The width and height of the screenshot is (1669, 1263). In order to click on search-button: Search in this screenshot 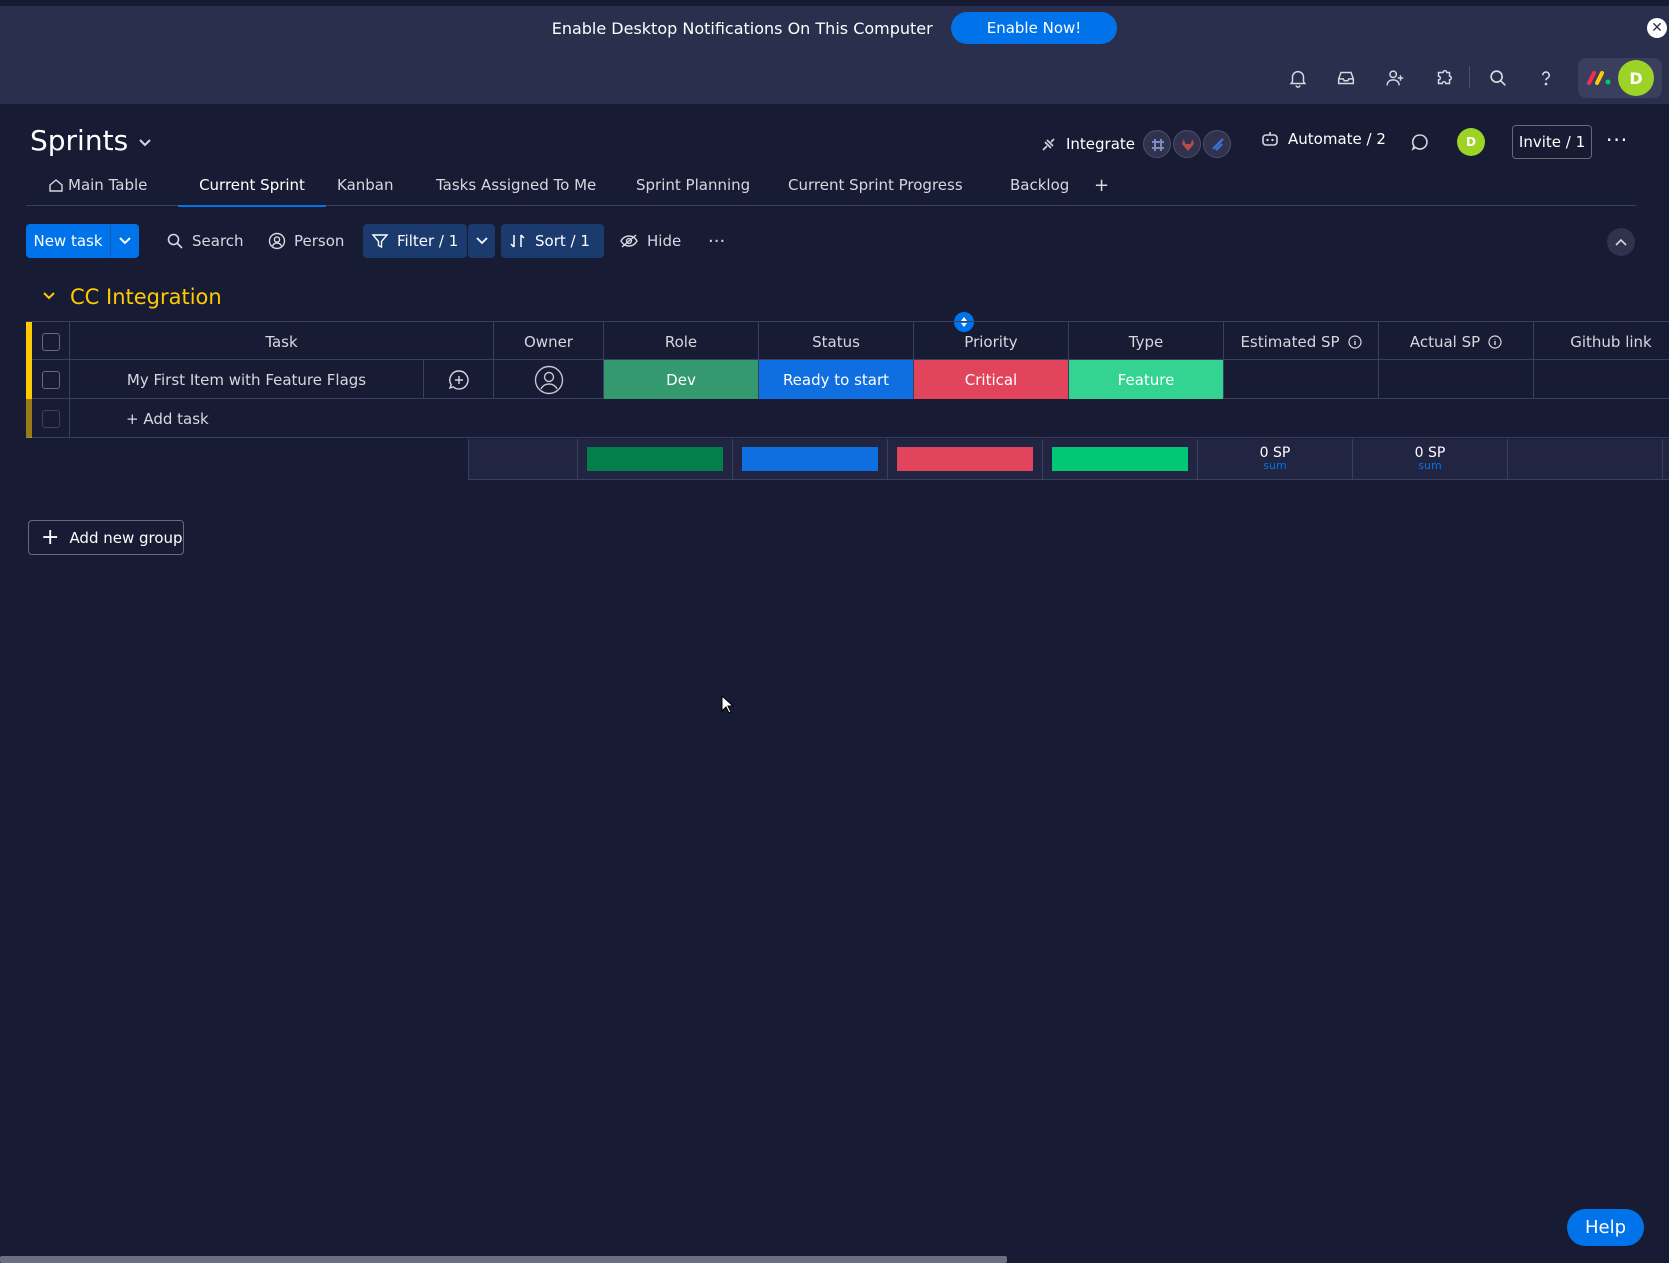, I will do `click(205, 241)`.